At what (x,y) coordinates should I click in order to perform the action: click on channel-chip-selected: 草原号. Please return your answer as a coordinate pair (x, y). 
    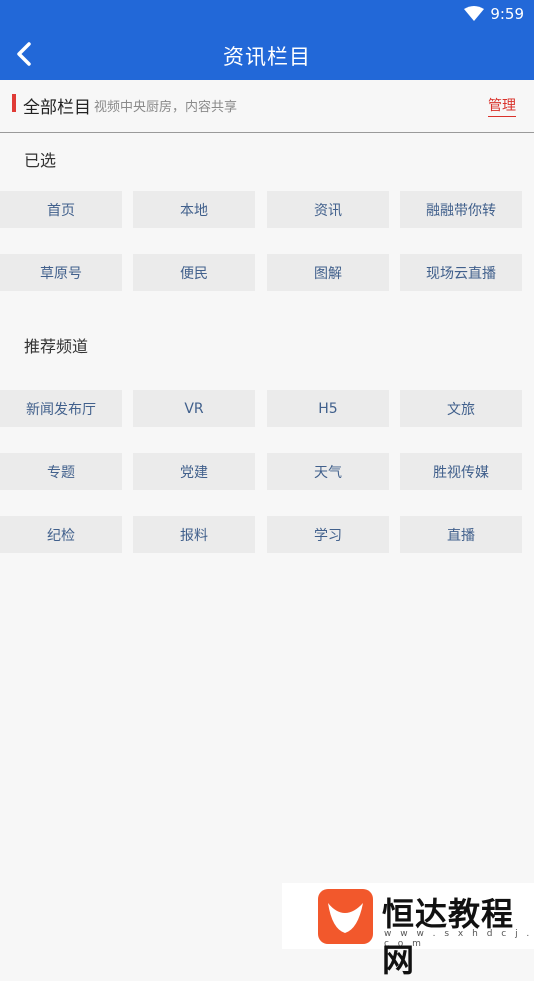
    Looking at the image, I should click on (61, 272).